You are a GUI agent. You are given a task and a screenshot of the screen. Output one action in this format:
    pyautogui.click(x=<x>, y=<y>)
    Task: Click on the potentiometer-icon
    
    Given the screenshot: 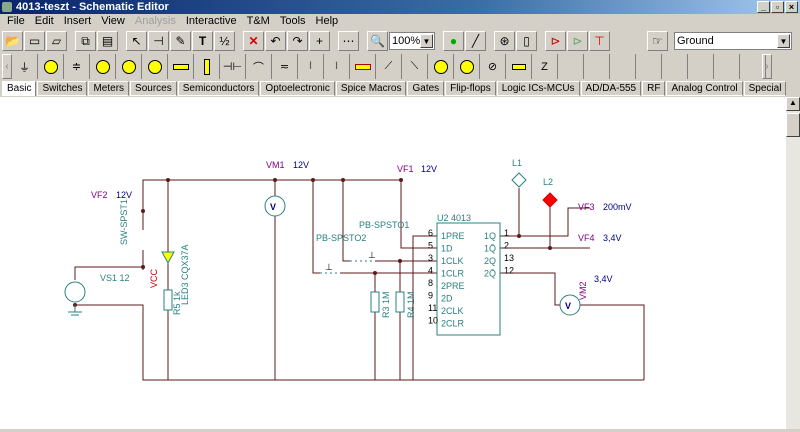 What is the action you would take?
    pyautogui.click(x=207, y=66)
    